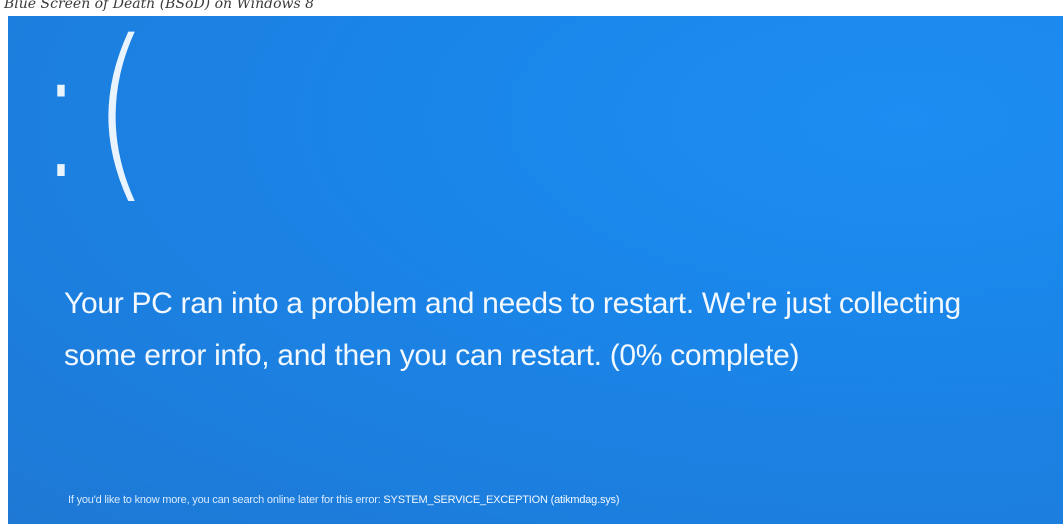 This screenshot has height=524, width=1063. Describe the element at coordinates (159, 6) in the screenshot. I see `image-caption: Blue Screen of Death (BSoD) on Windows 8` at that location.